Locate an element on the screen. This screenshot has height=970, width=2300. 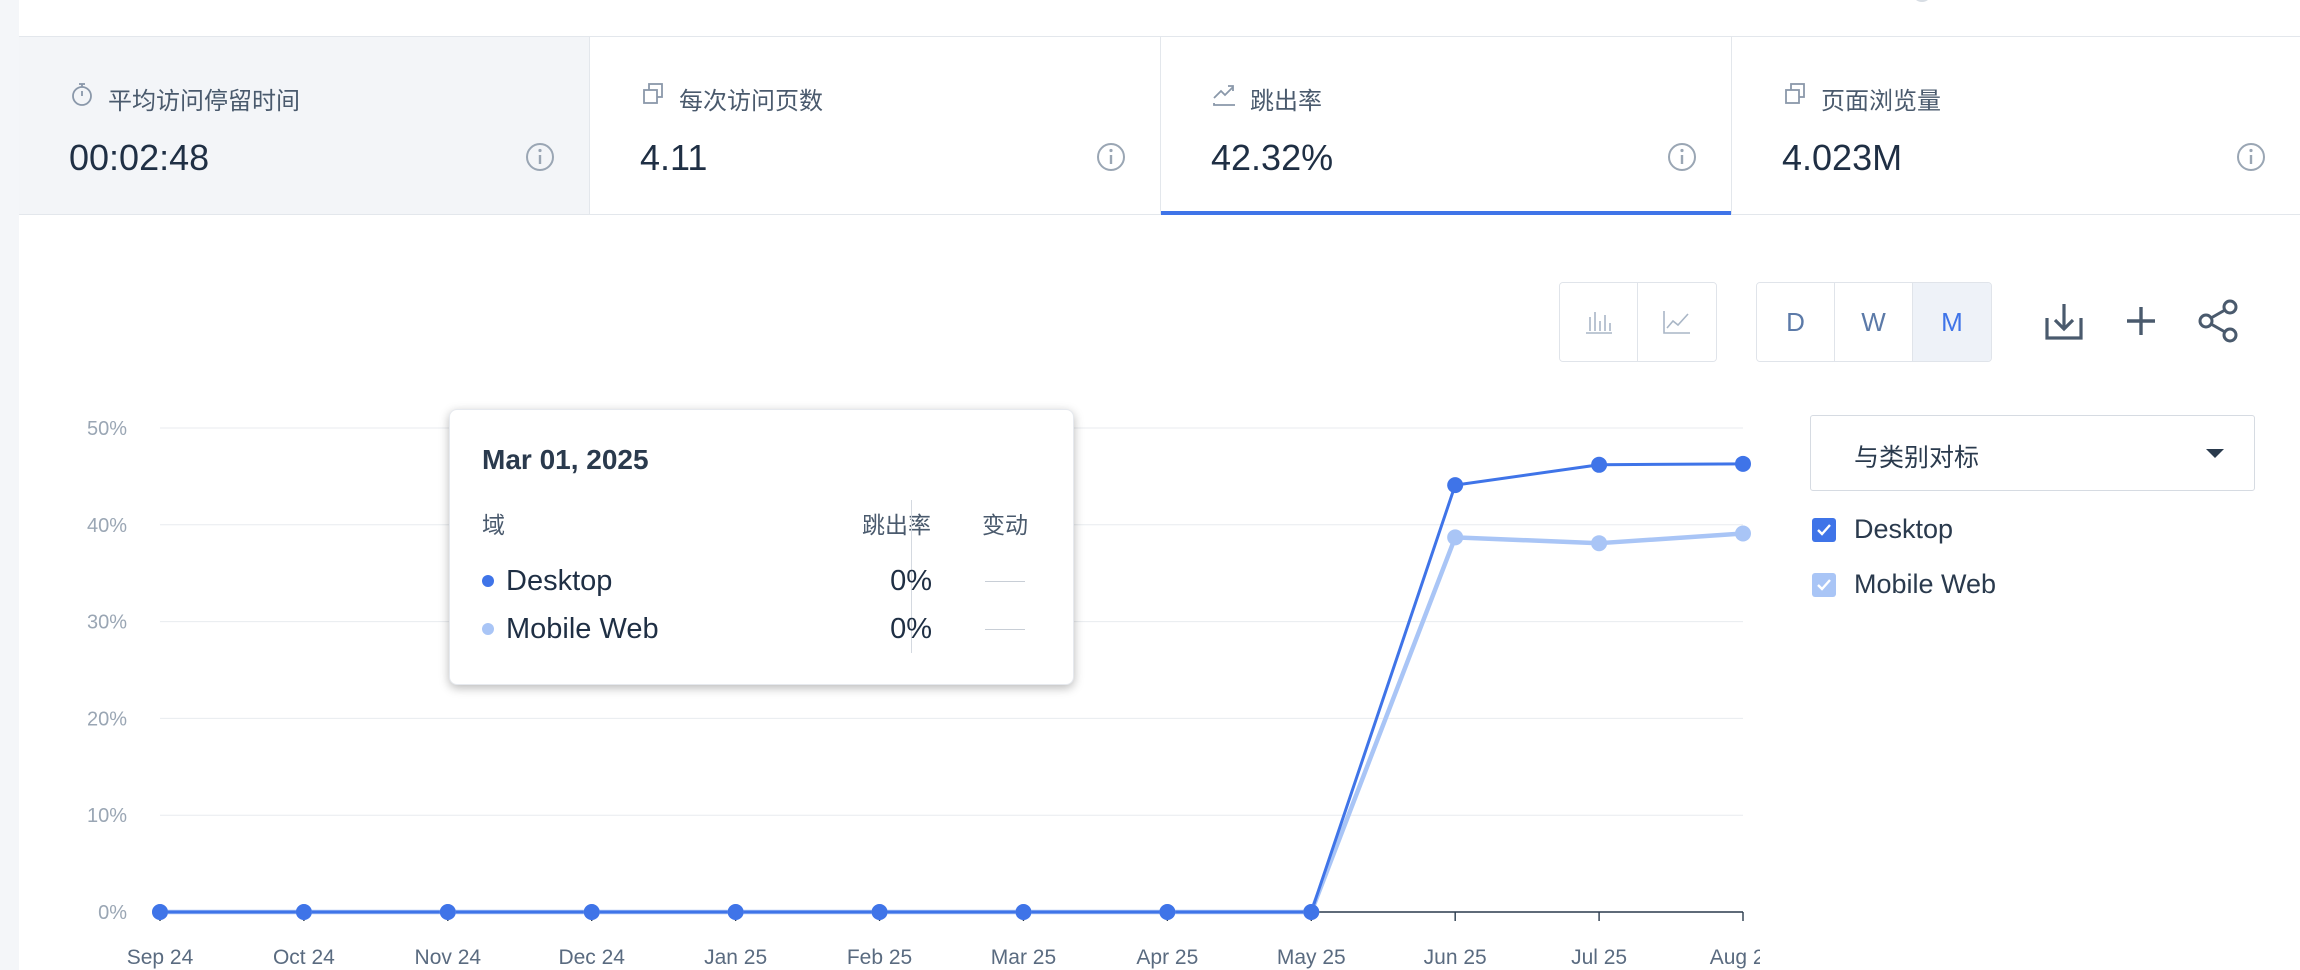
x-tick-label: Apr 25 is located at coordinates (1167, 957).